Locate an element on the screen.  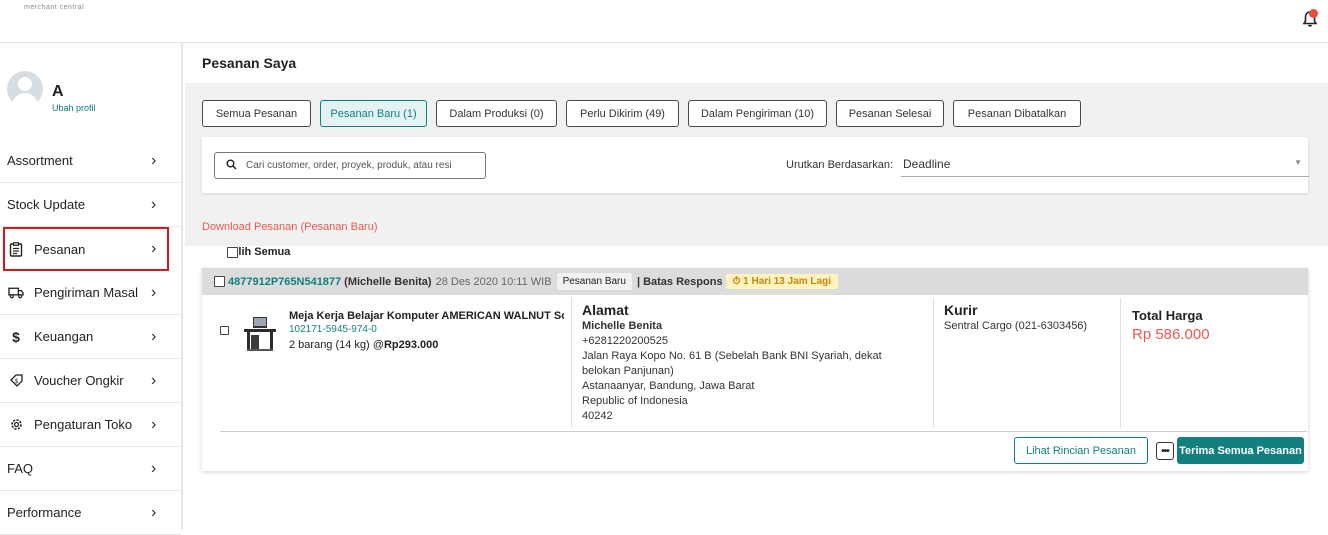
tab-dalam-pengiriman: Dalam Pengiriman (10) is located at coordinates (757, 113).